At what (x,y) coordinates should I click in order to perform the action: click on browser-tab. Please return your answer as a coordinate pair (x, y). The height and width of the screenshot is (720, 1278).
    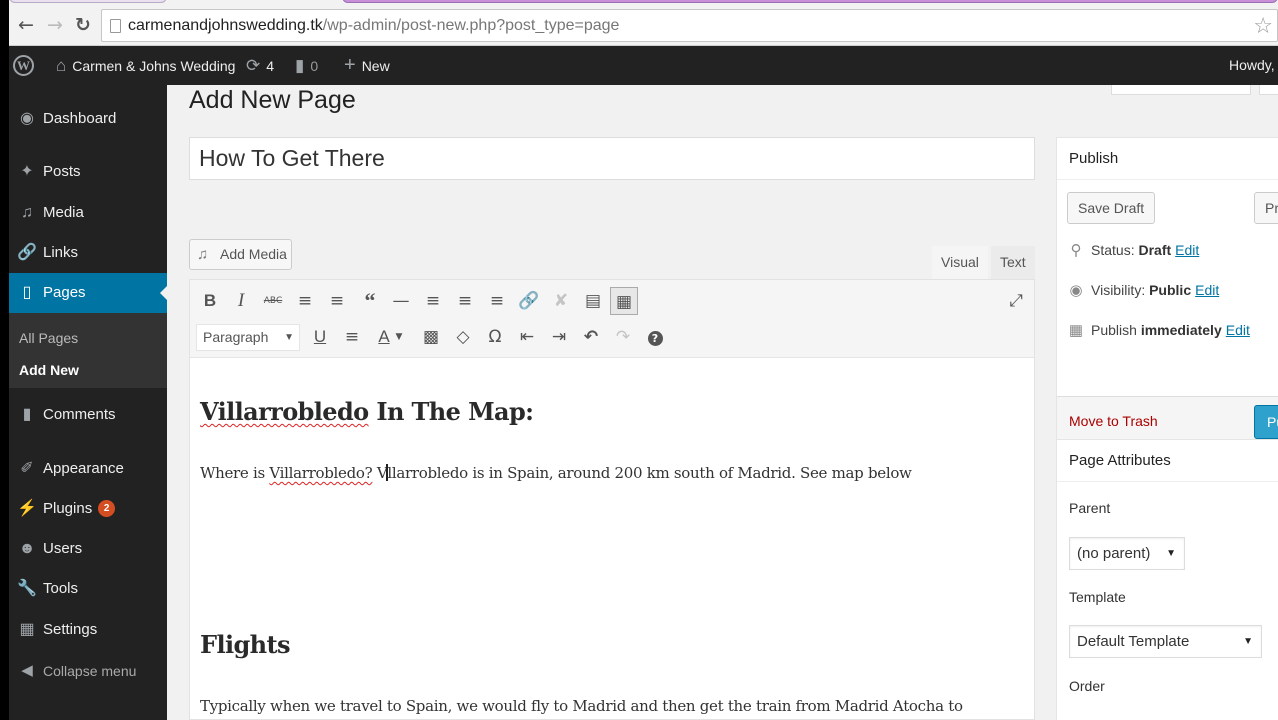
    Looking at the image, I should click on (88, 1).